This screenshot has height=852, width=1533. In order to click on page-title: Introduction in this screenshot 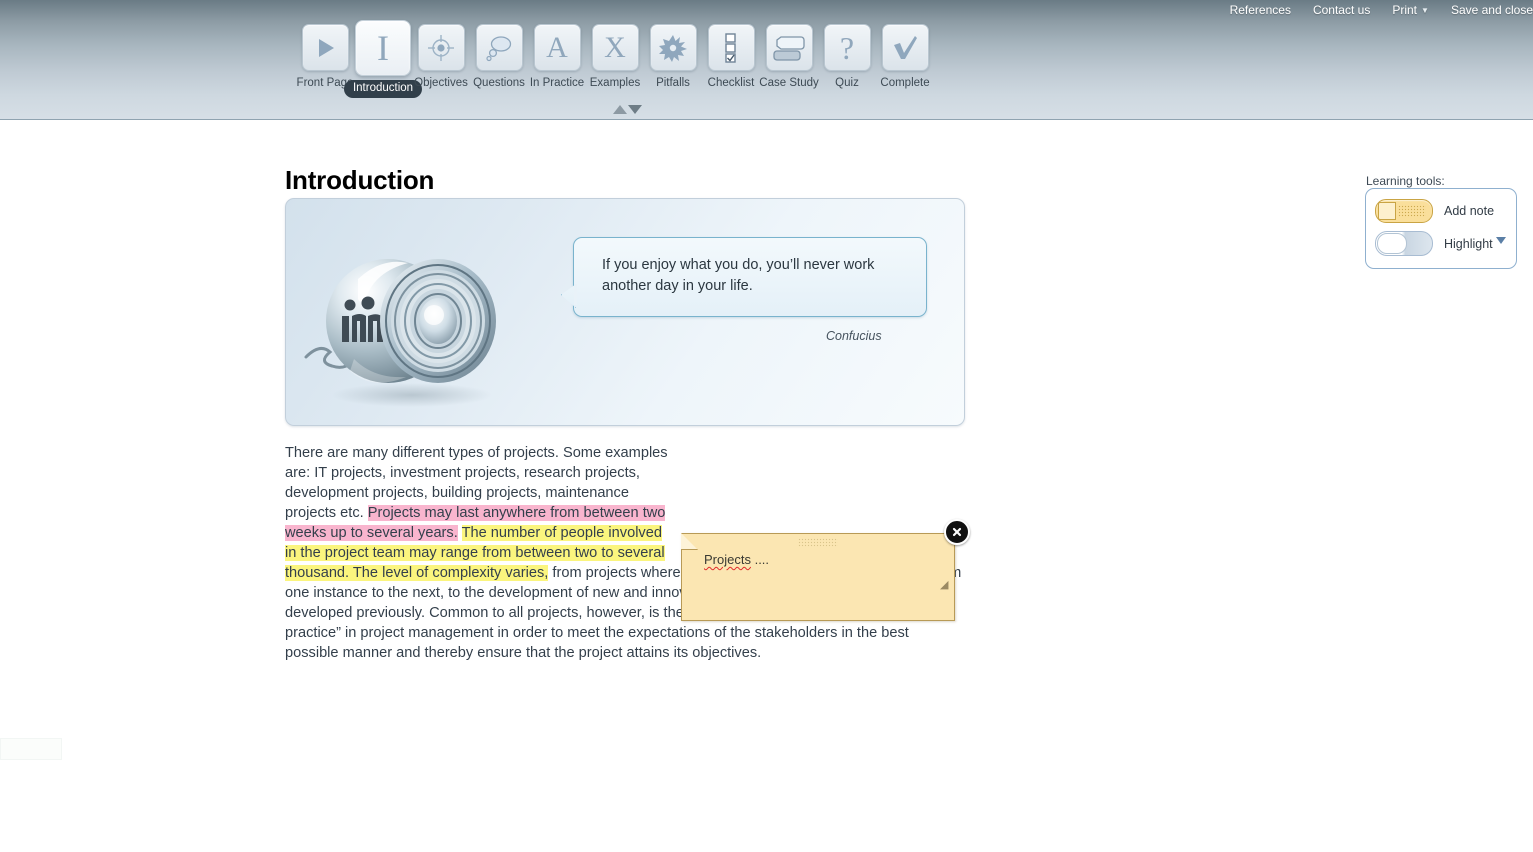, I will do `click(360, 180)`.